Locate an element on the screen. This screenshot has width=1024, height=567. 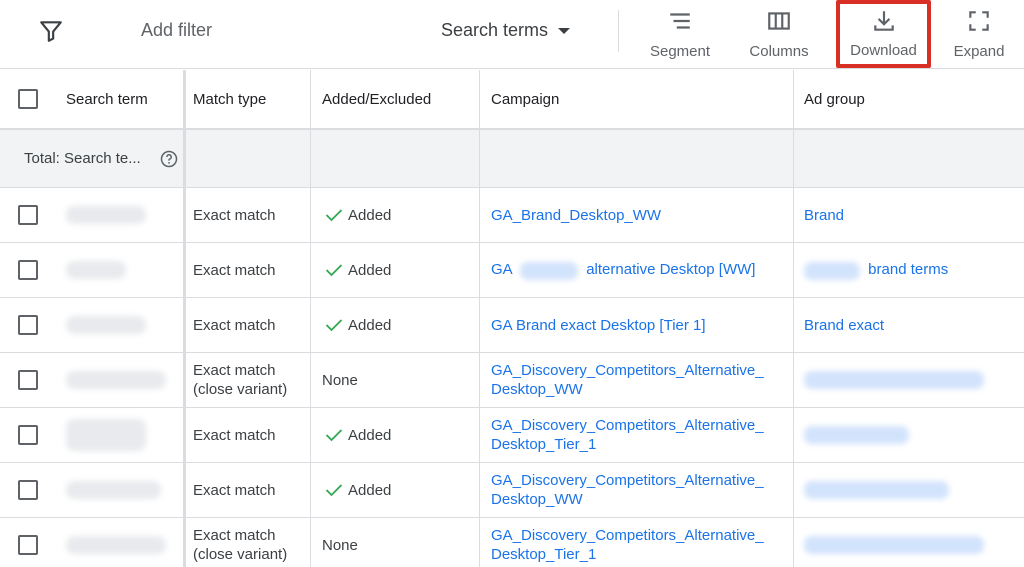
header-campaign: Campaign is located at coordinates (637, 99).